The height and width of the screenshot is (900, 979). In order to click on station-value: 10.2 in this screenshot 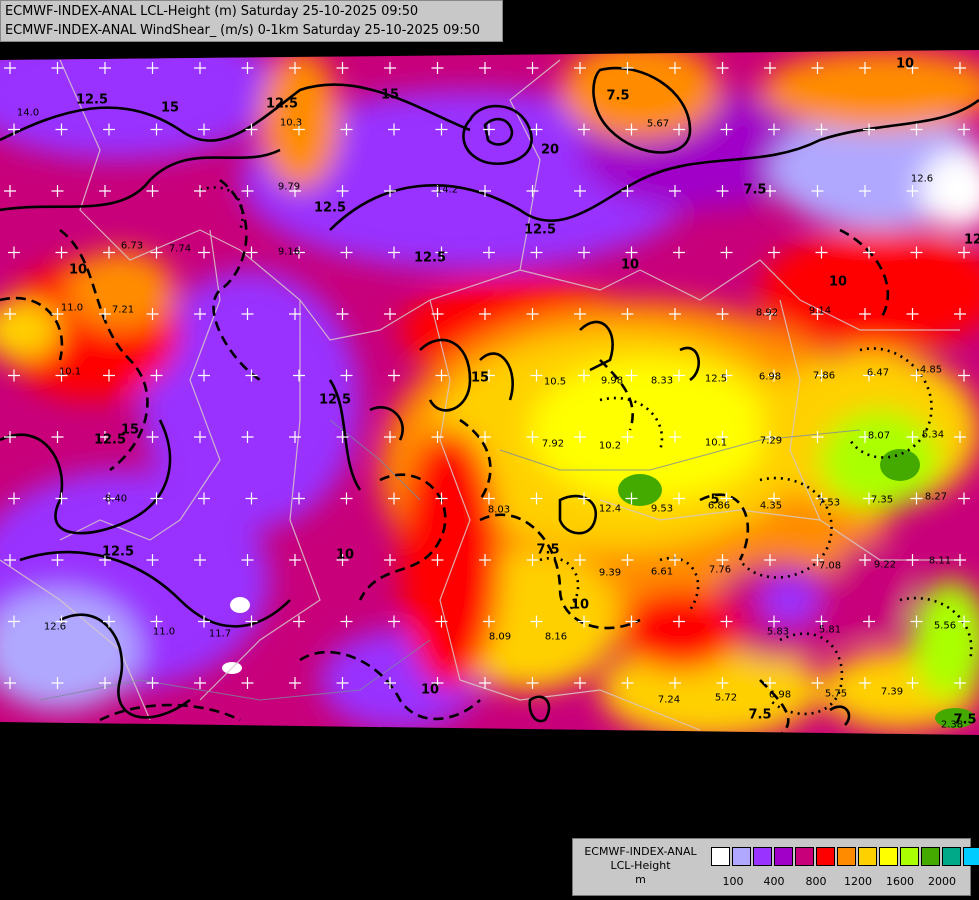, I will do `click(610, 446)`.